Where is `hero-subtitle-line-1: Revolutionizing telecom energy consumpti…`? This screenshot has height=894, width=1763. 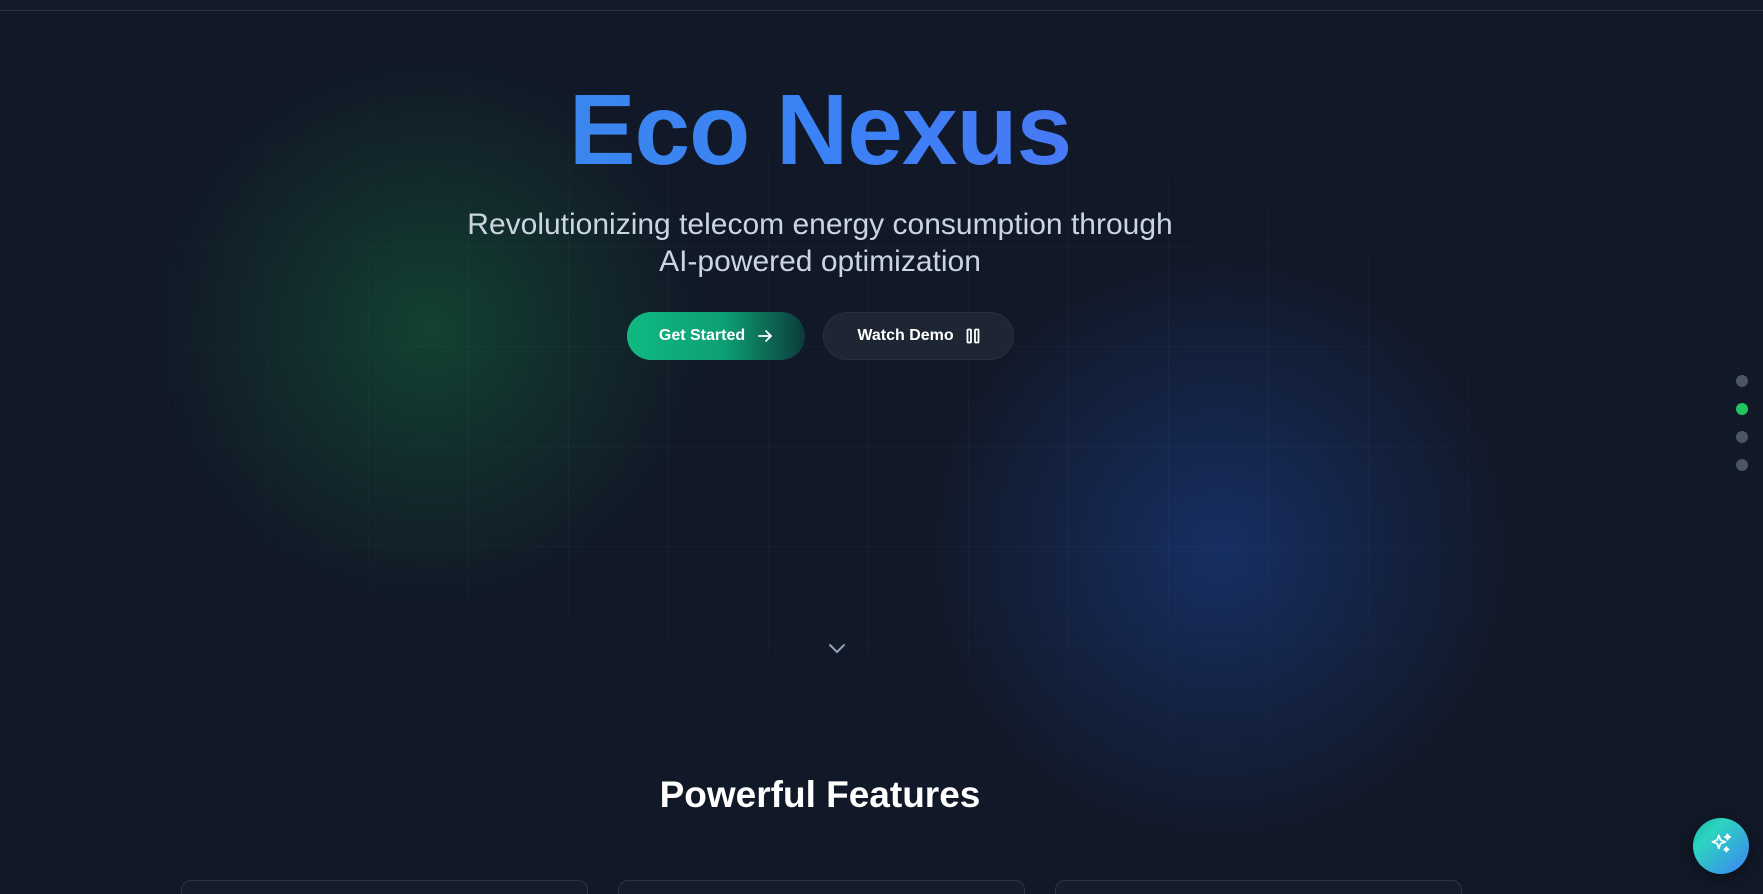
hero-subtitle-line-1: Revolutionizing telecom energy consumpti… is located at coordinates (820, 224).